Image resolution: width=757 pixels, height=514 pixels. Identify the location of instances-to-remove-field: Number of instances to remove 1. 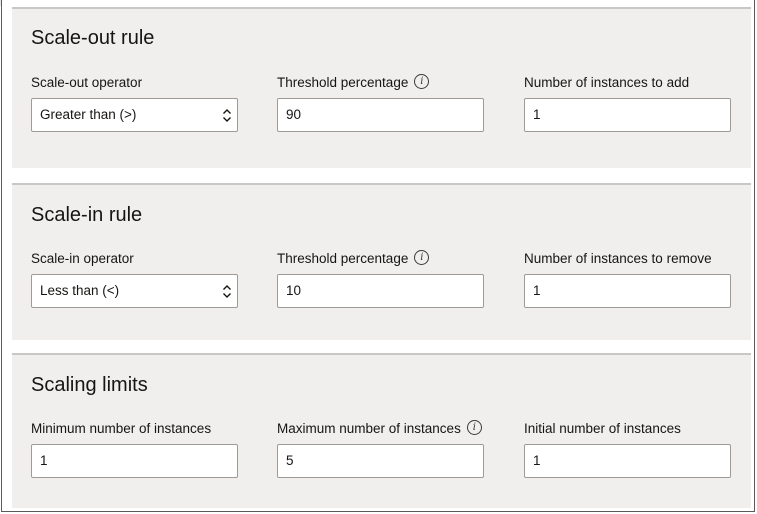
(627, 279).